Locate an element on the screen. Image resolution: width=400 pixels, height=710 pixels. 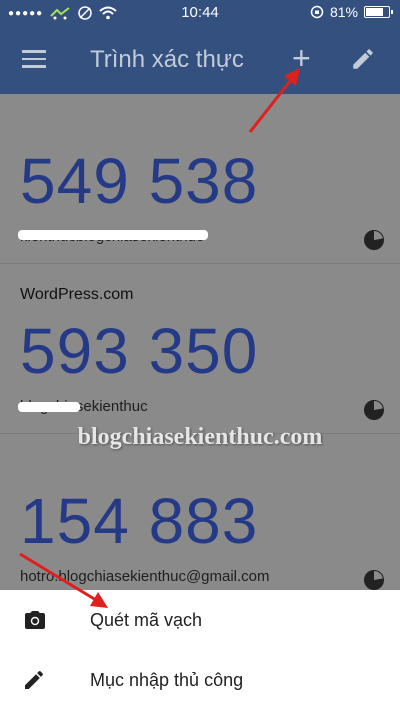
status-bar: ●●●●● 10:44 81% is located at coordinates (200, 13).